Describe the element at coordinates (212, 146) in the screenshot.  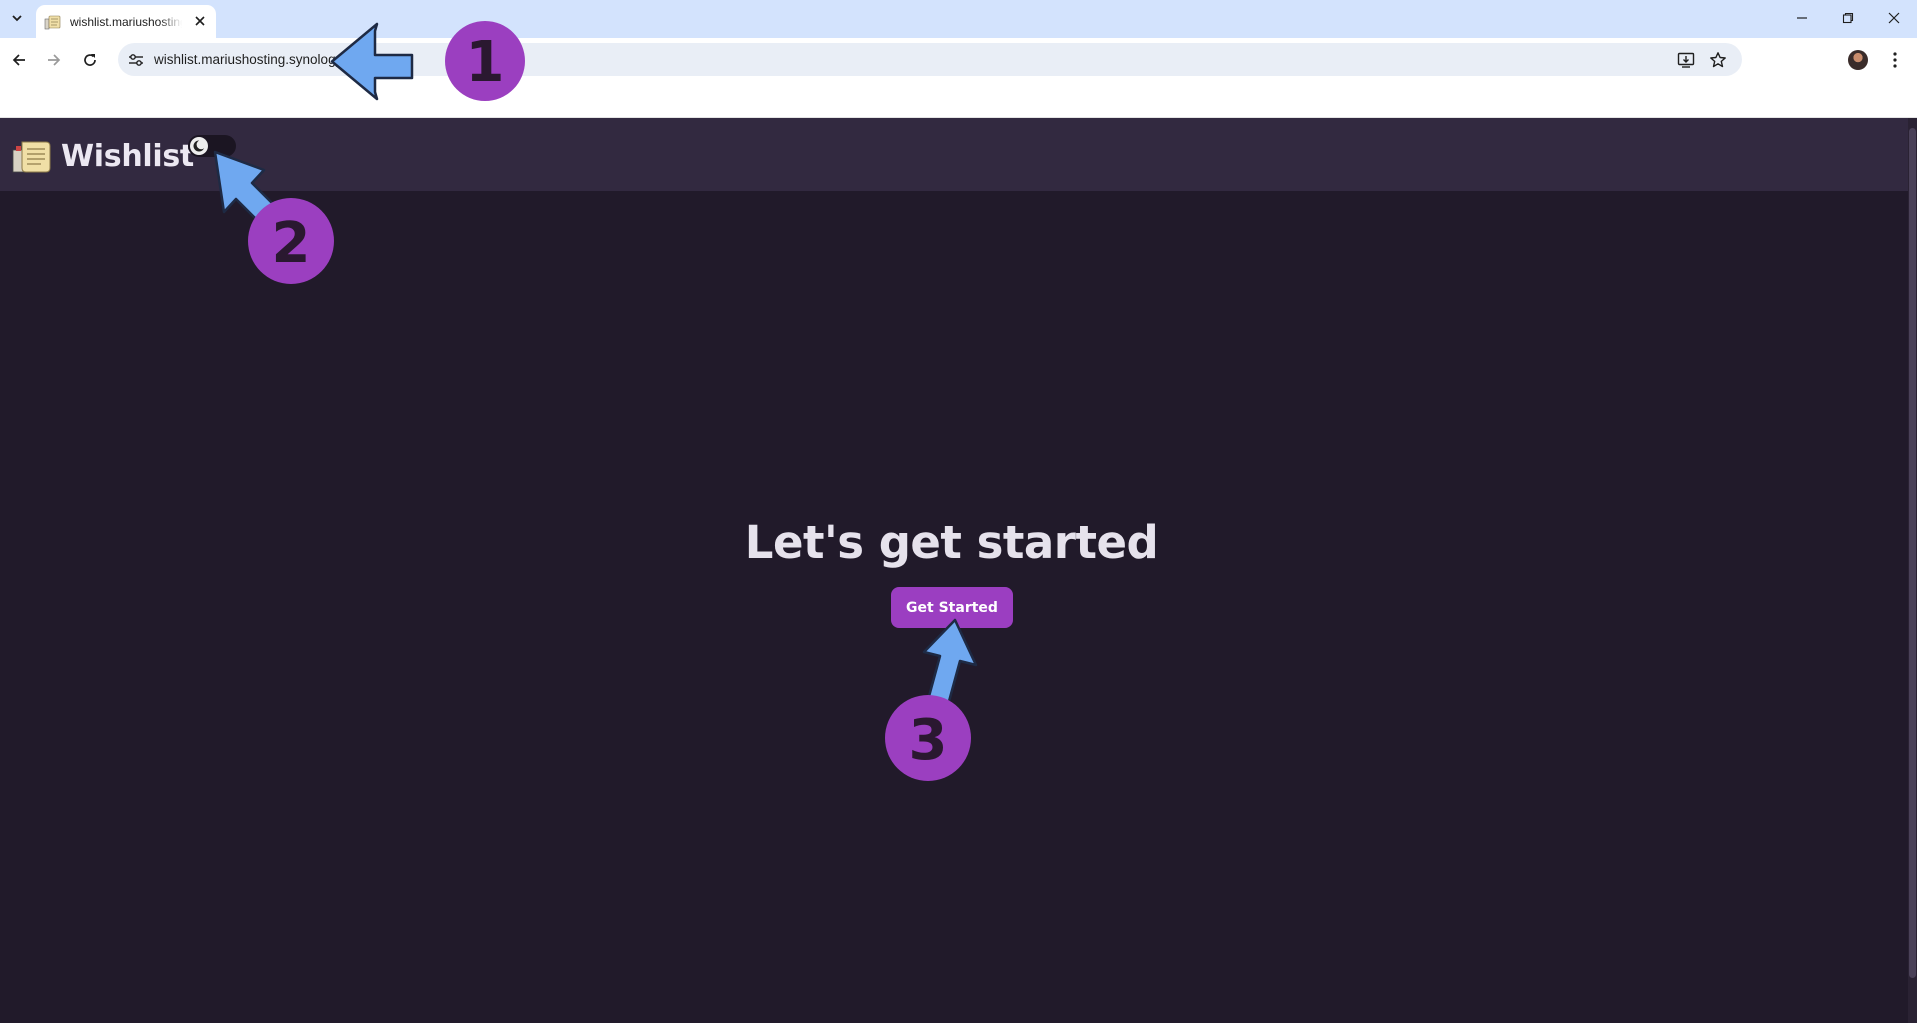
I see `theme-toggle` at that location.